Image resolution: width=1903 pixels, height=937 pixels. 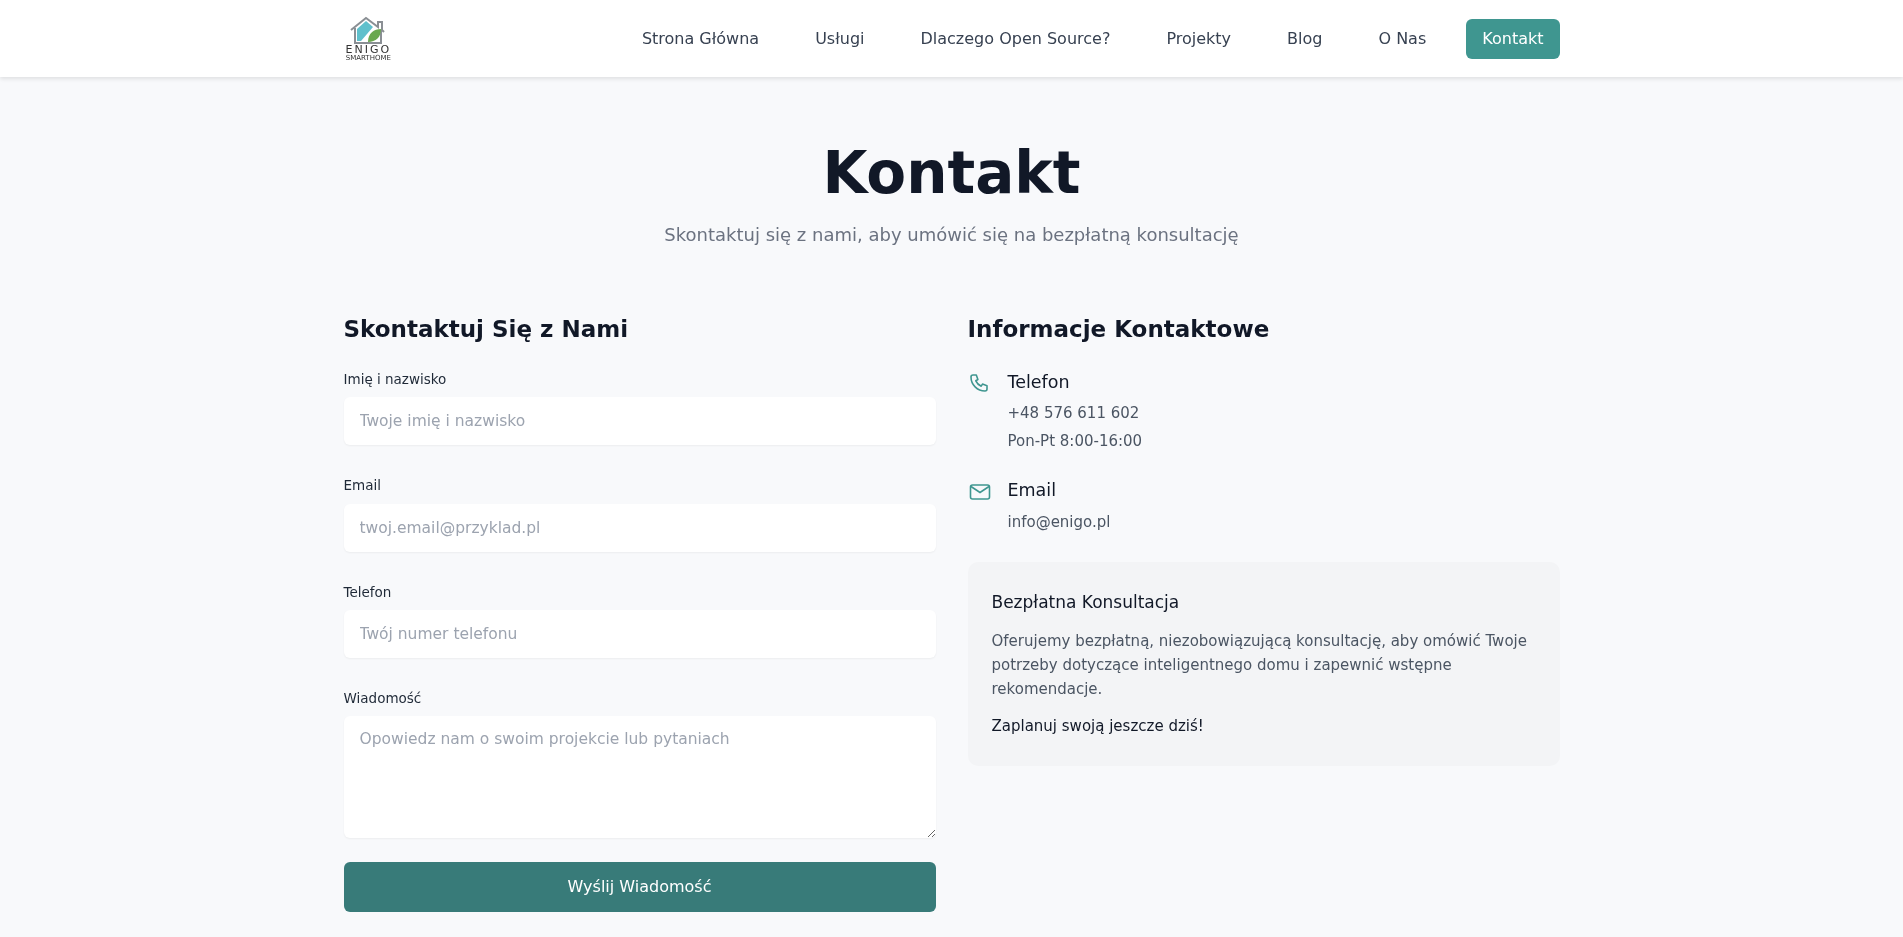 I want to click on nav-link: Dlaczego Open Source?, so click(x=1015, y=38).